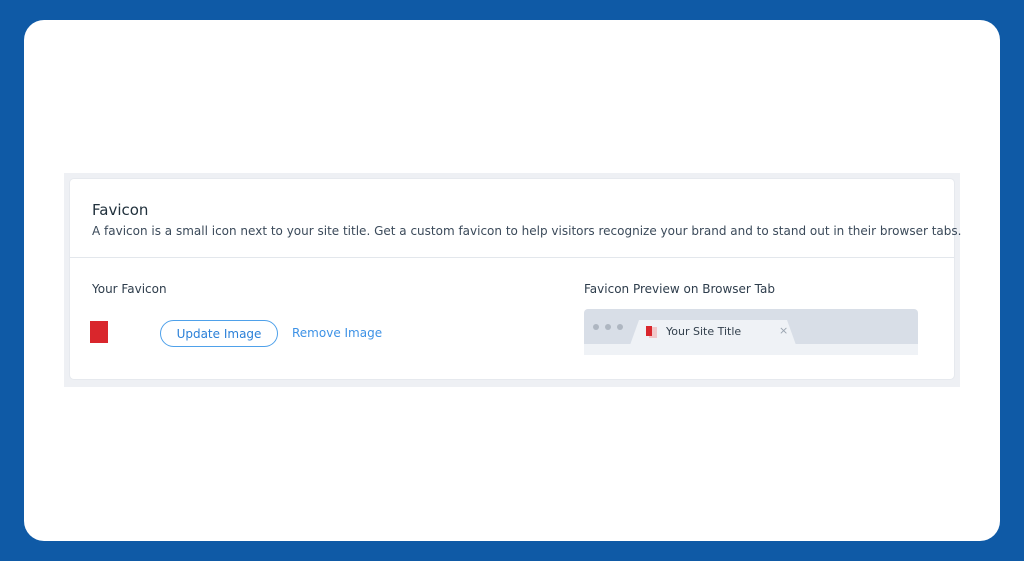 This screenshot has width=1024, height=561. Describe the element at coordinates (99, 332) in the screenshot. I see `current-favicon-image` at that location.